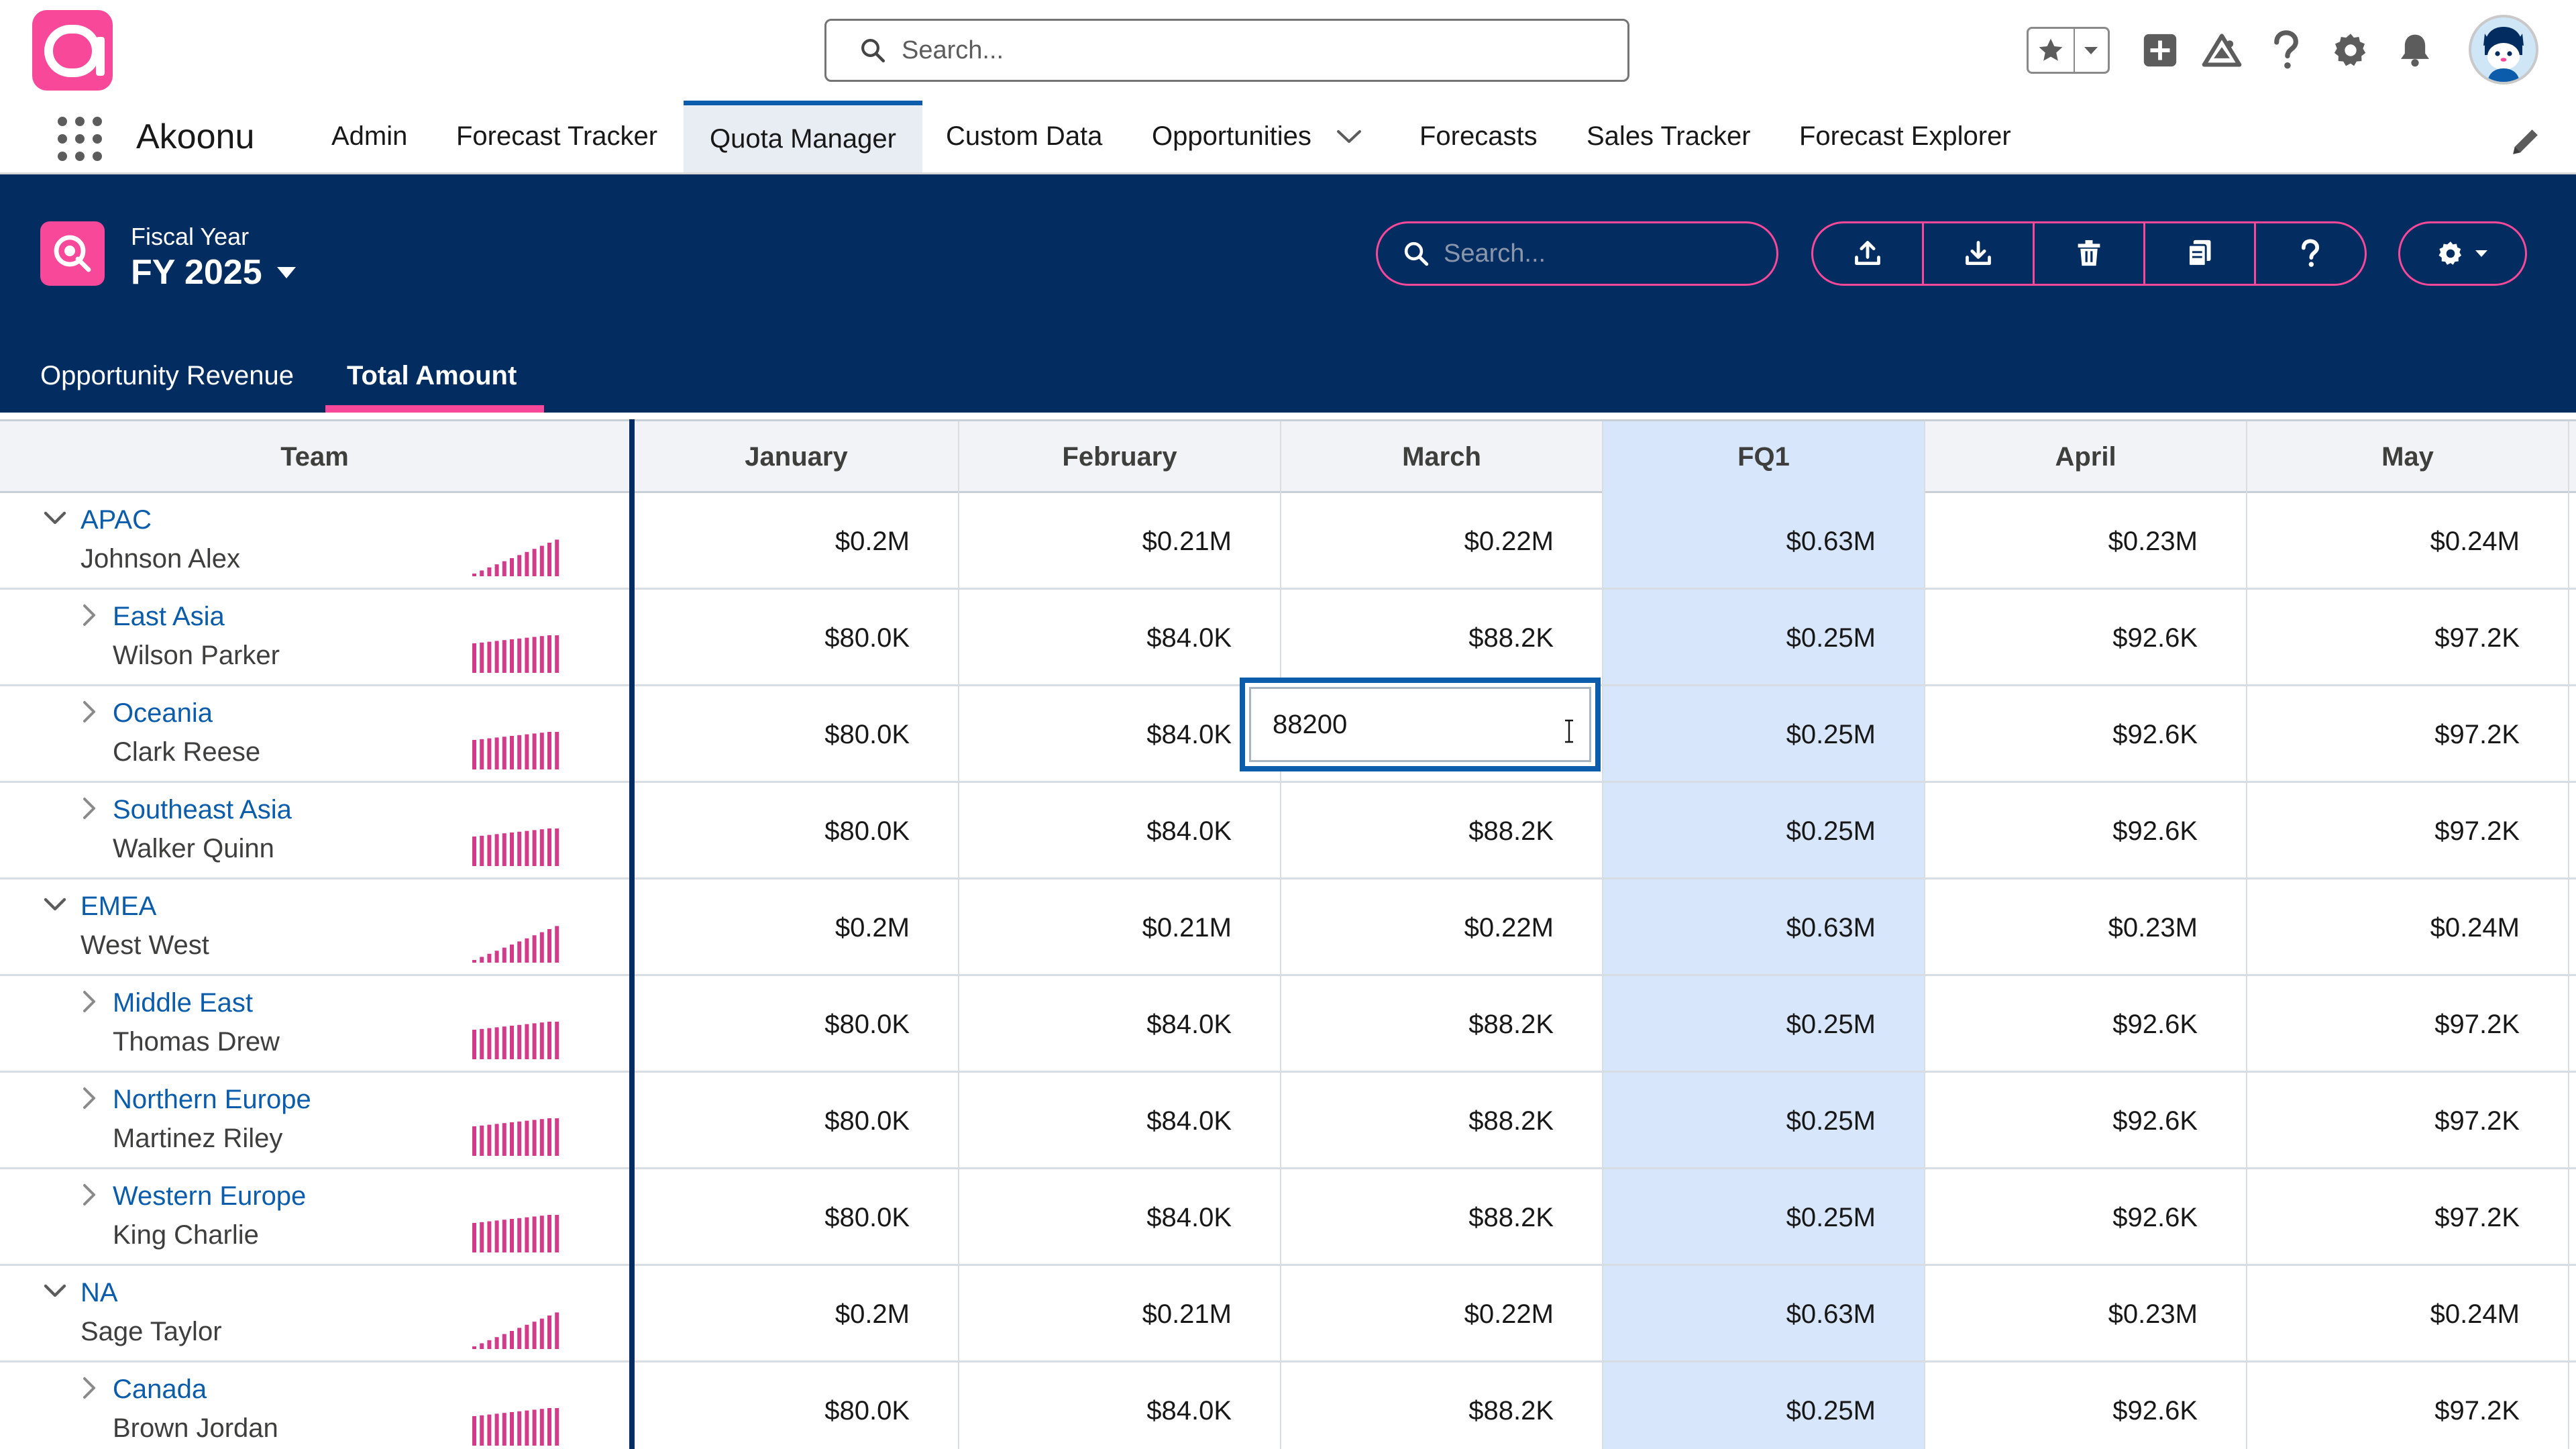  I want to click on global-search-input, so click(1237, 50).